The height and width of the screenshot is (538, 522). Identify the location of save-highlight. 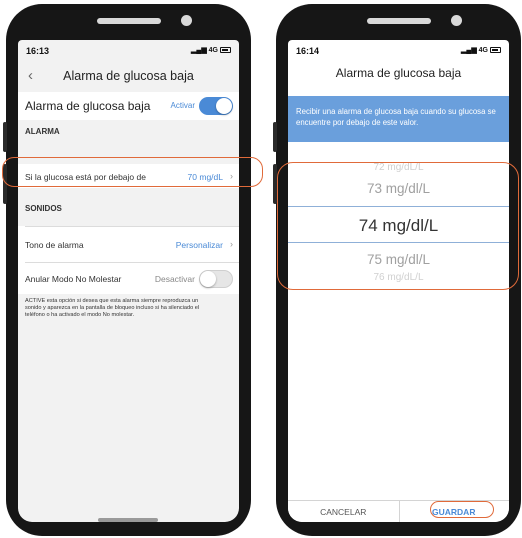
(462, 509).